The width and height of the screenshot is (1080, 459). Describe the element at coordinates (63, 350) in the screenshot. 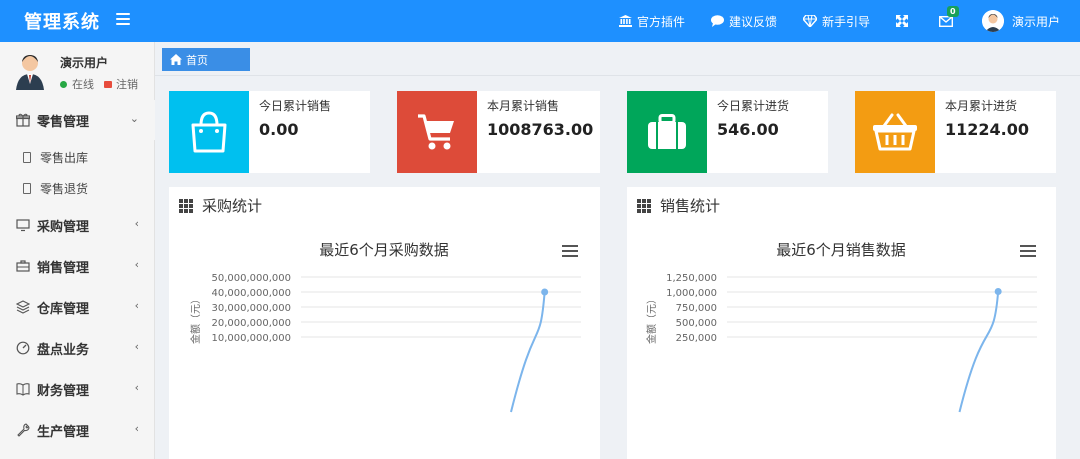

I see `menu-label: 盘点业务` at that location.